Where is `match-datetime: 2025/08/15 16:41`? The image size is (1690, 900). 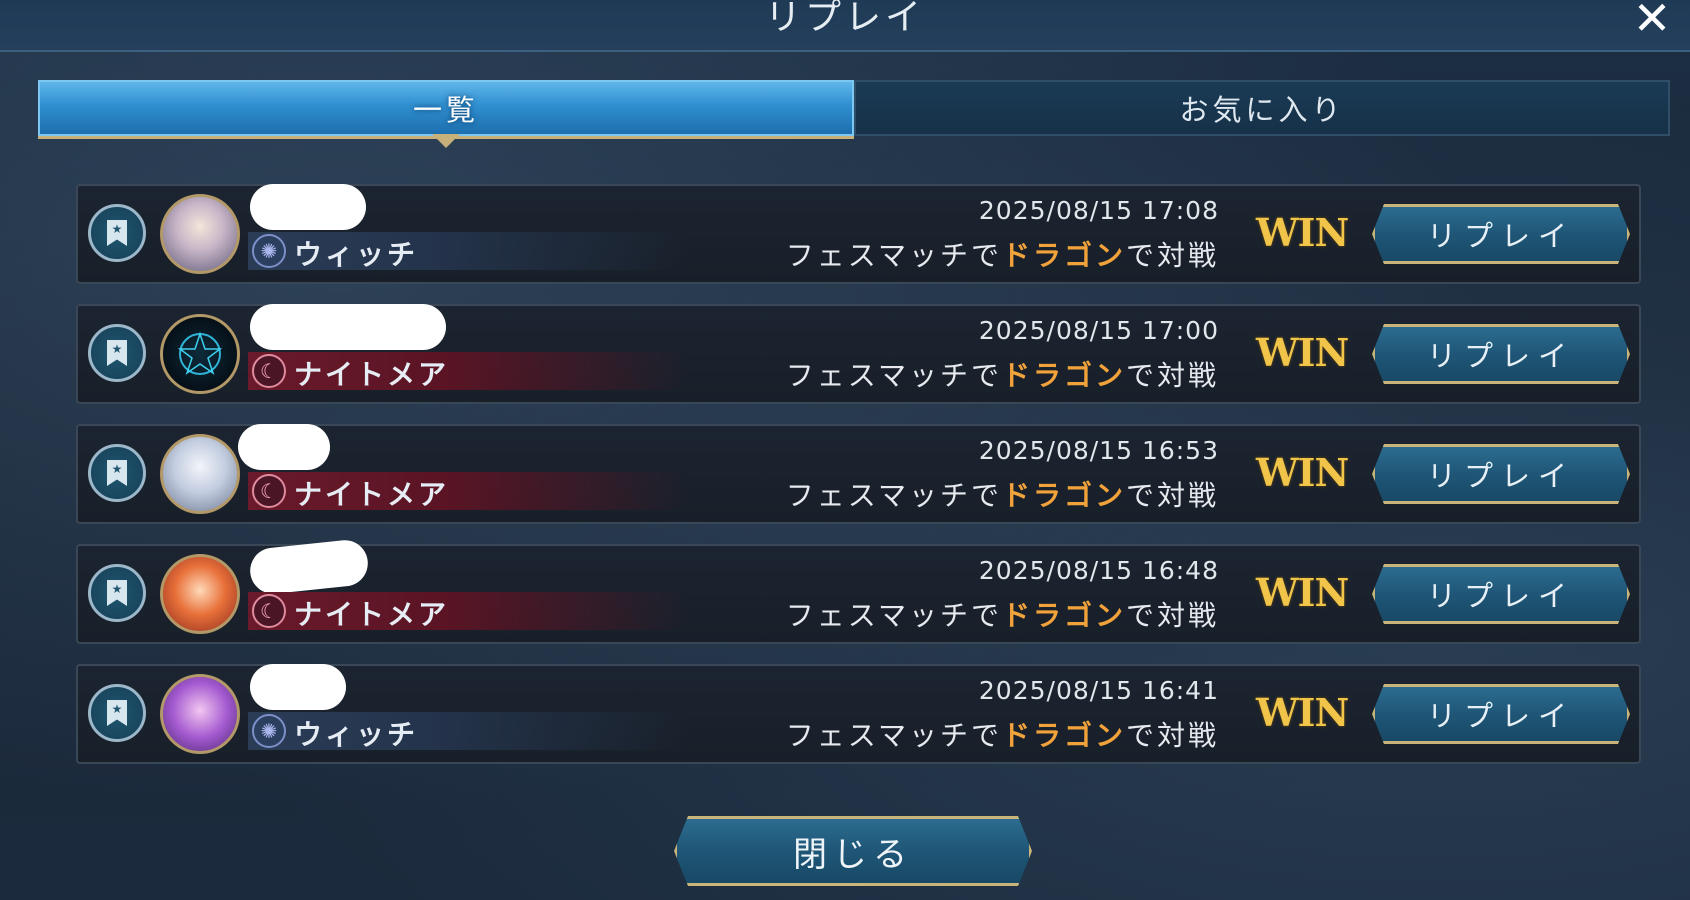 match-datetime: 2025/08/15 16:41 is located at coordinates (1098, 690).